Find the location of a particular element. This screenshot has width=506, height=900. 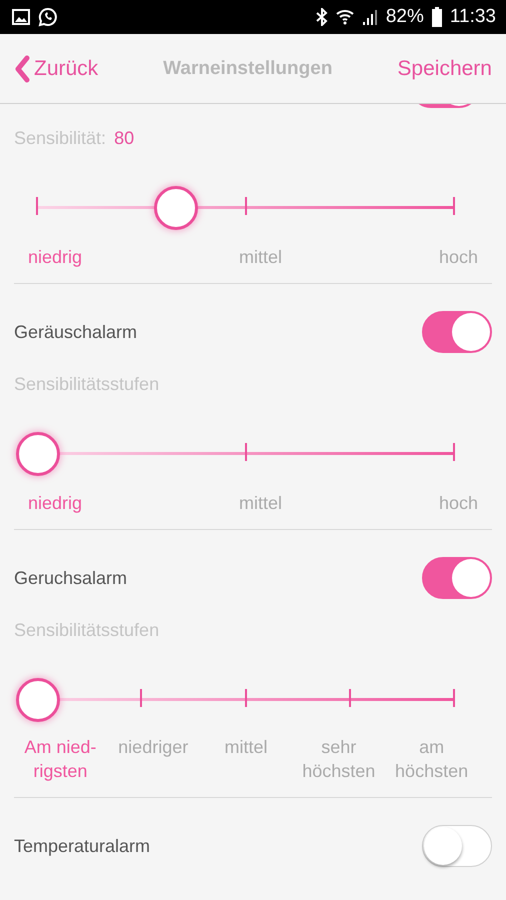

bluetooth-icon is located at coordinates (322, 17).